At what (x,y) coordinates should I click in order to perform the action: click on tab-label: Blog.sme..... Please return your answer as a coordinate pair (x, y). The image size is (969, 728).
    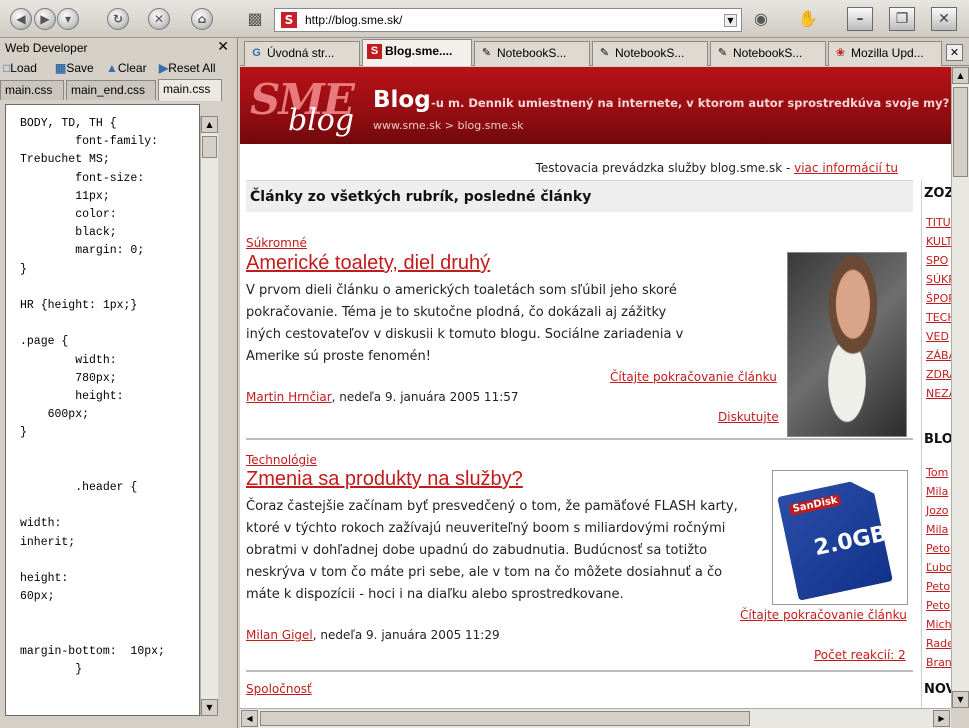
    Looking at the image, I should click on (419, 51).